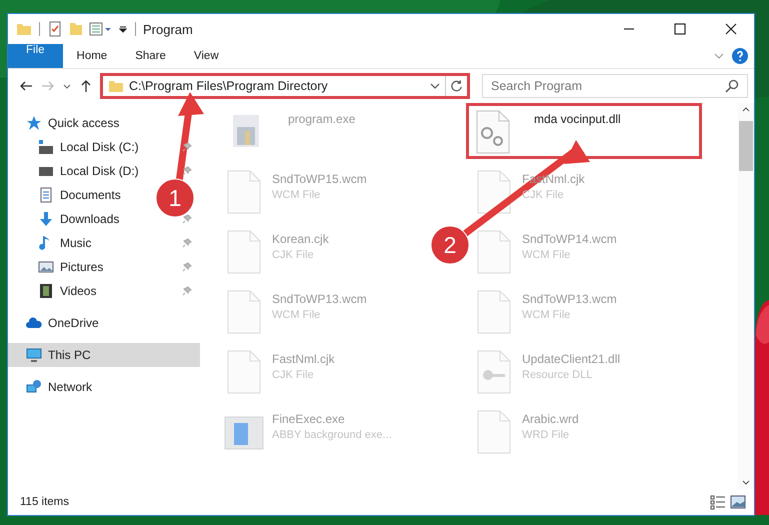  What do you see at coordinates (150, 56) in the screenshot?
I see `ribbon-tab: Share` at bounding box center [150, 56].